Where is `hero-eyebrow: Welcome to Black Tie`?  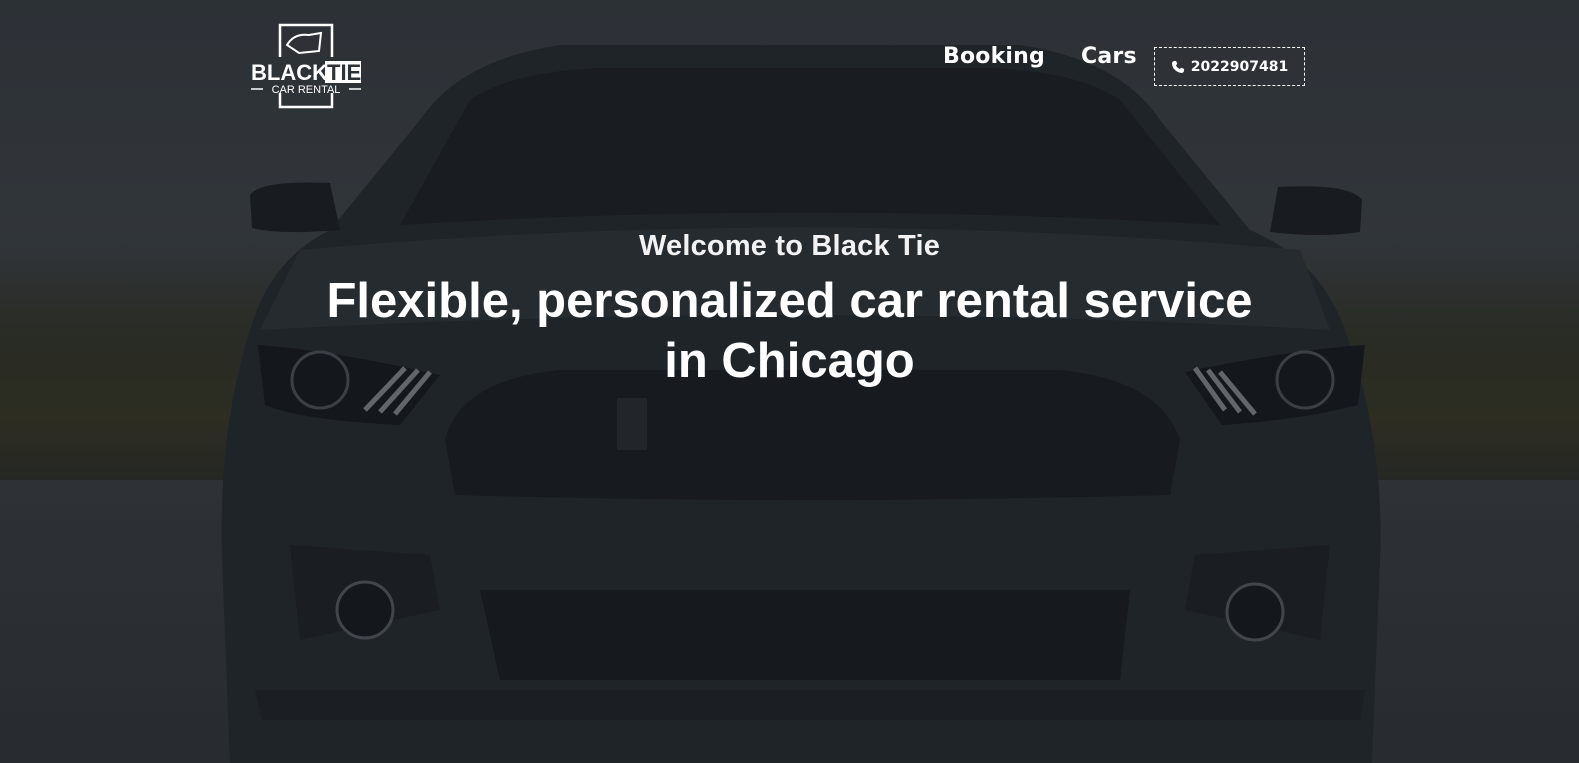
hero-eyebrow: Welcome to Black Tie is located at coordinates (789, 246).